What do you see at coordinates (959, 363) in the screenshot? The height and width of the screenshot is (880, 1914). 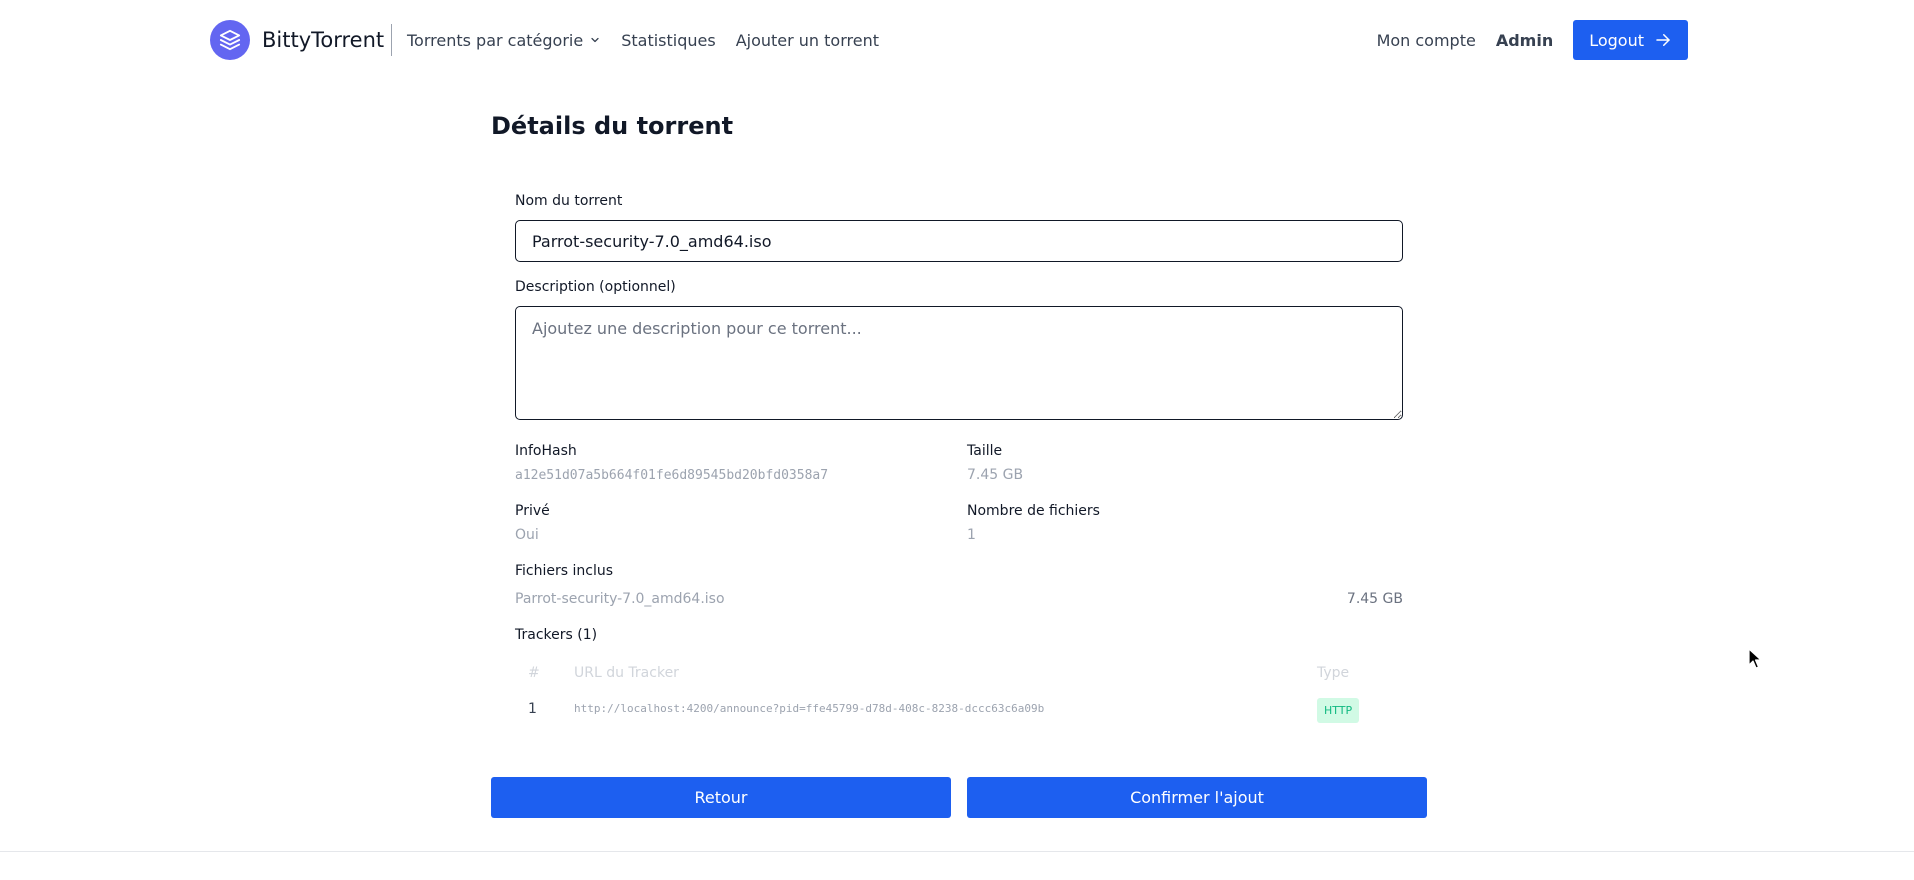 I see `description-textarea` at bounding box center [959, 363].